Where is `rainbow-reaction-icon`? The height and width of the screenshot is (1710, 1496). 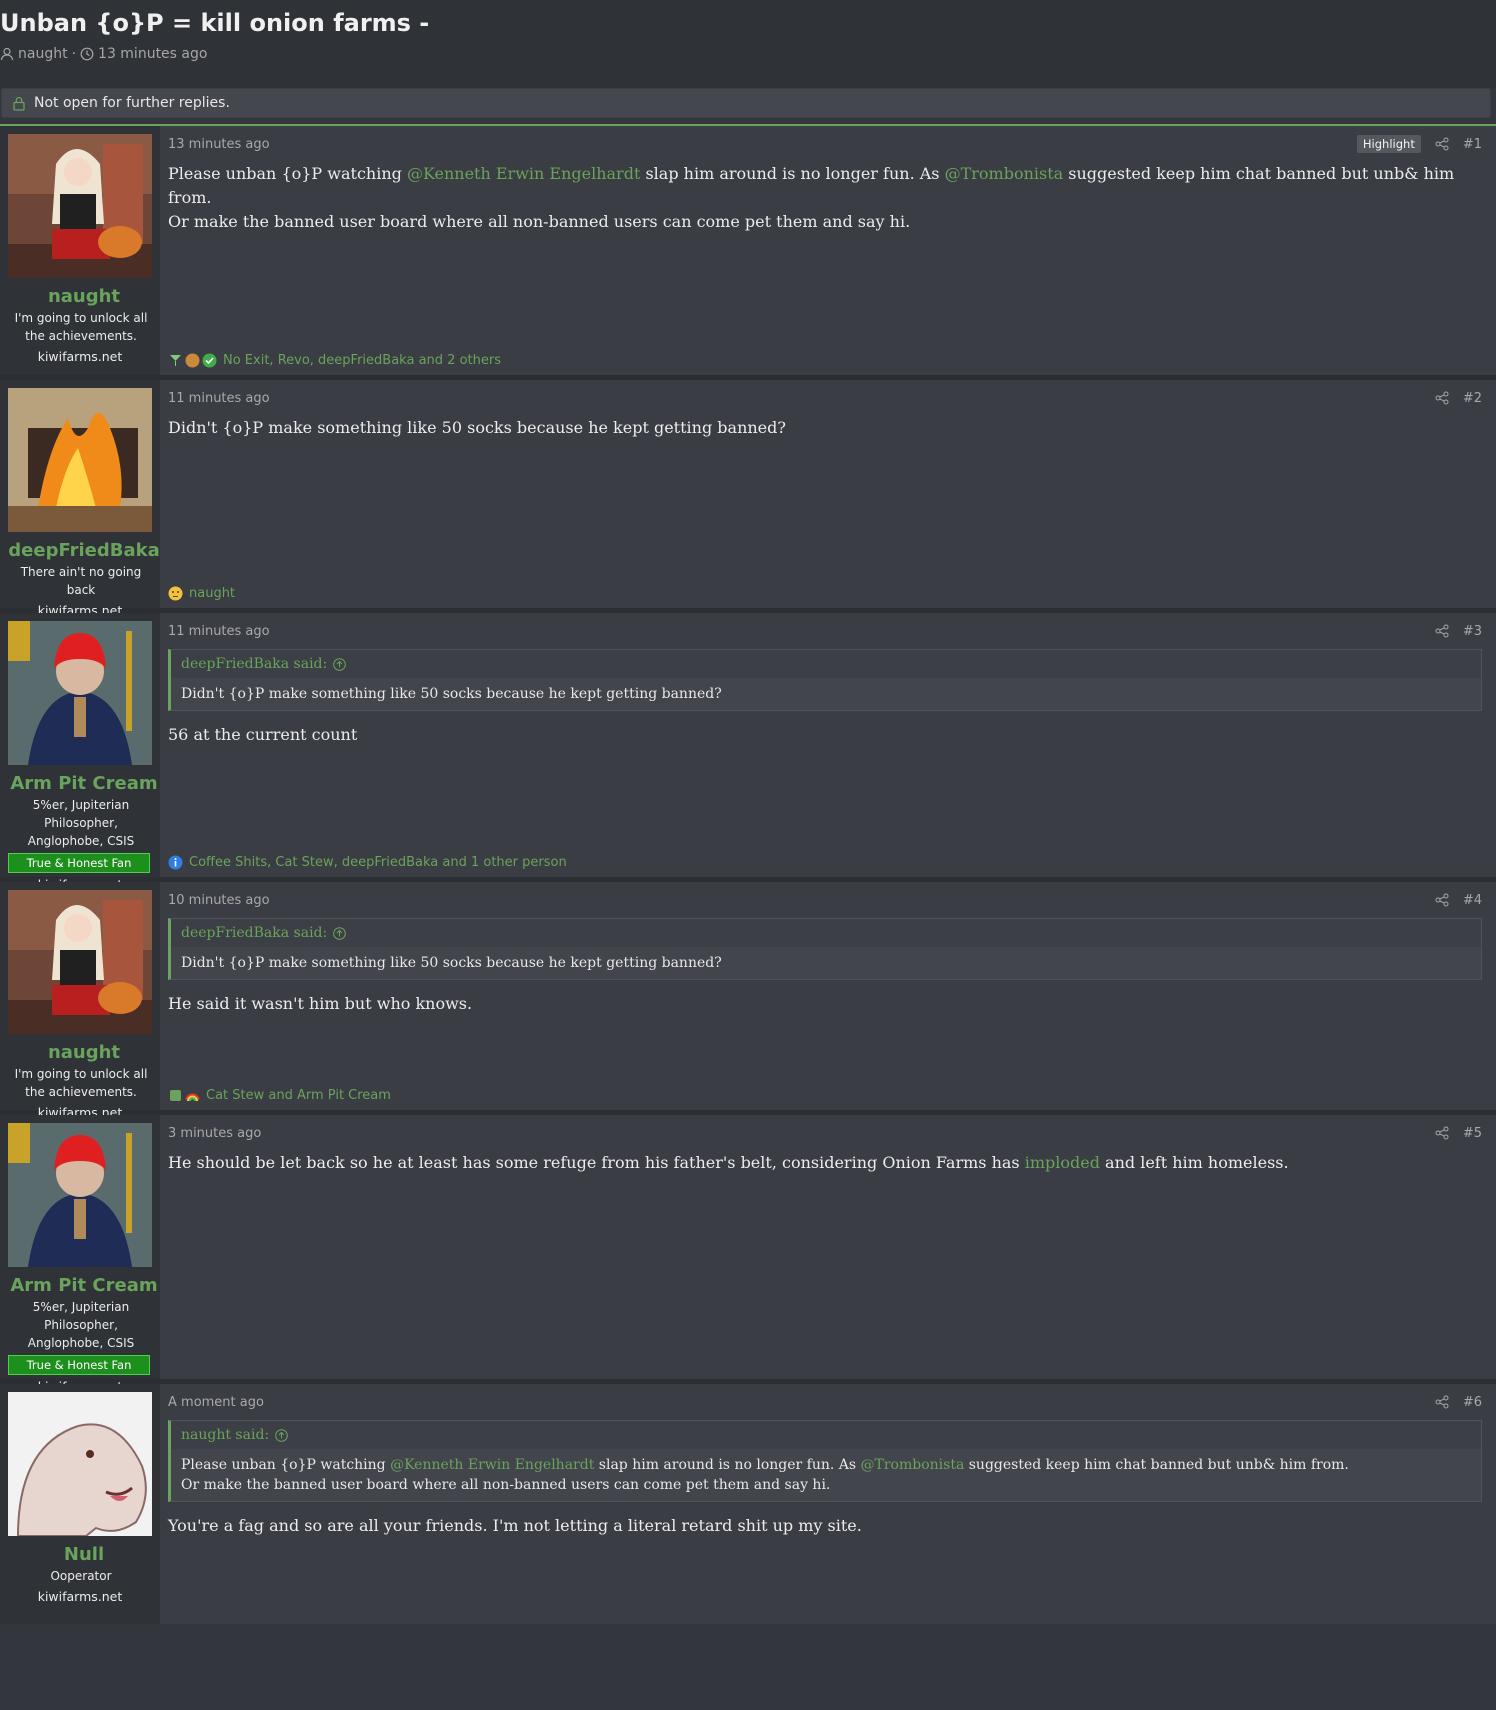
rainbow-reaction-icon is located at coordinates (192, 1097).